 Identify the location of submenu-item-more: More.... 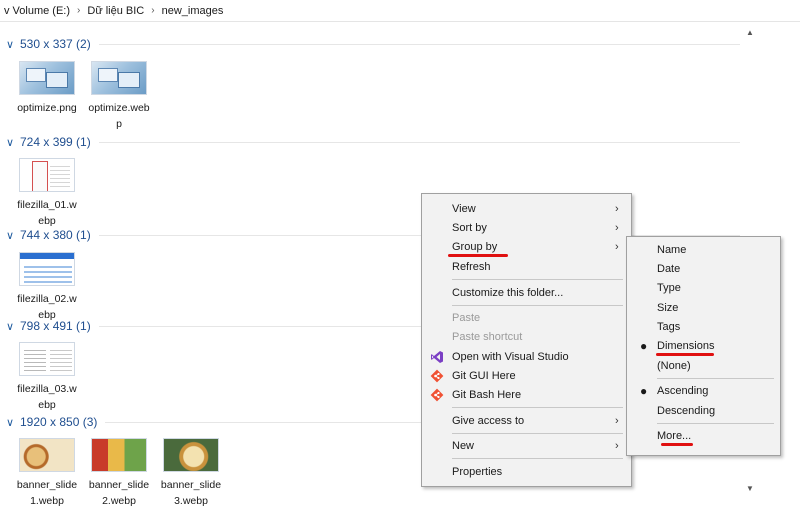
(703, 435).